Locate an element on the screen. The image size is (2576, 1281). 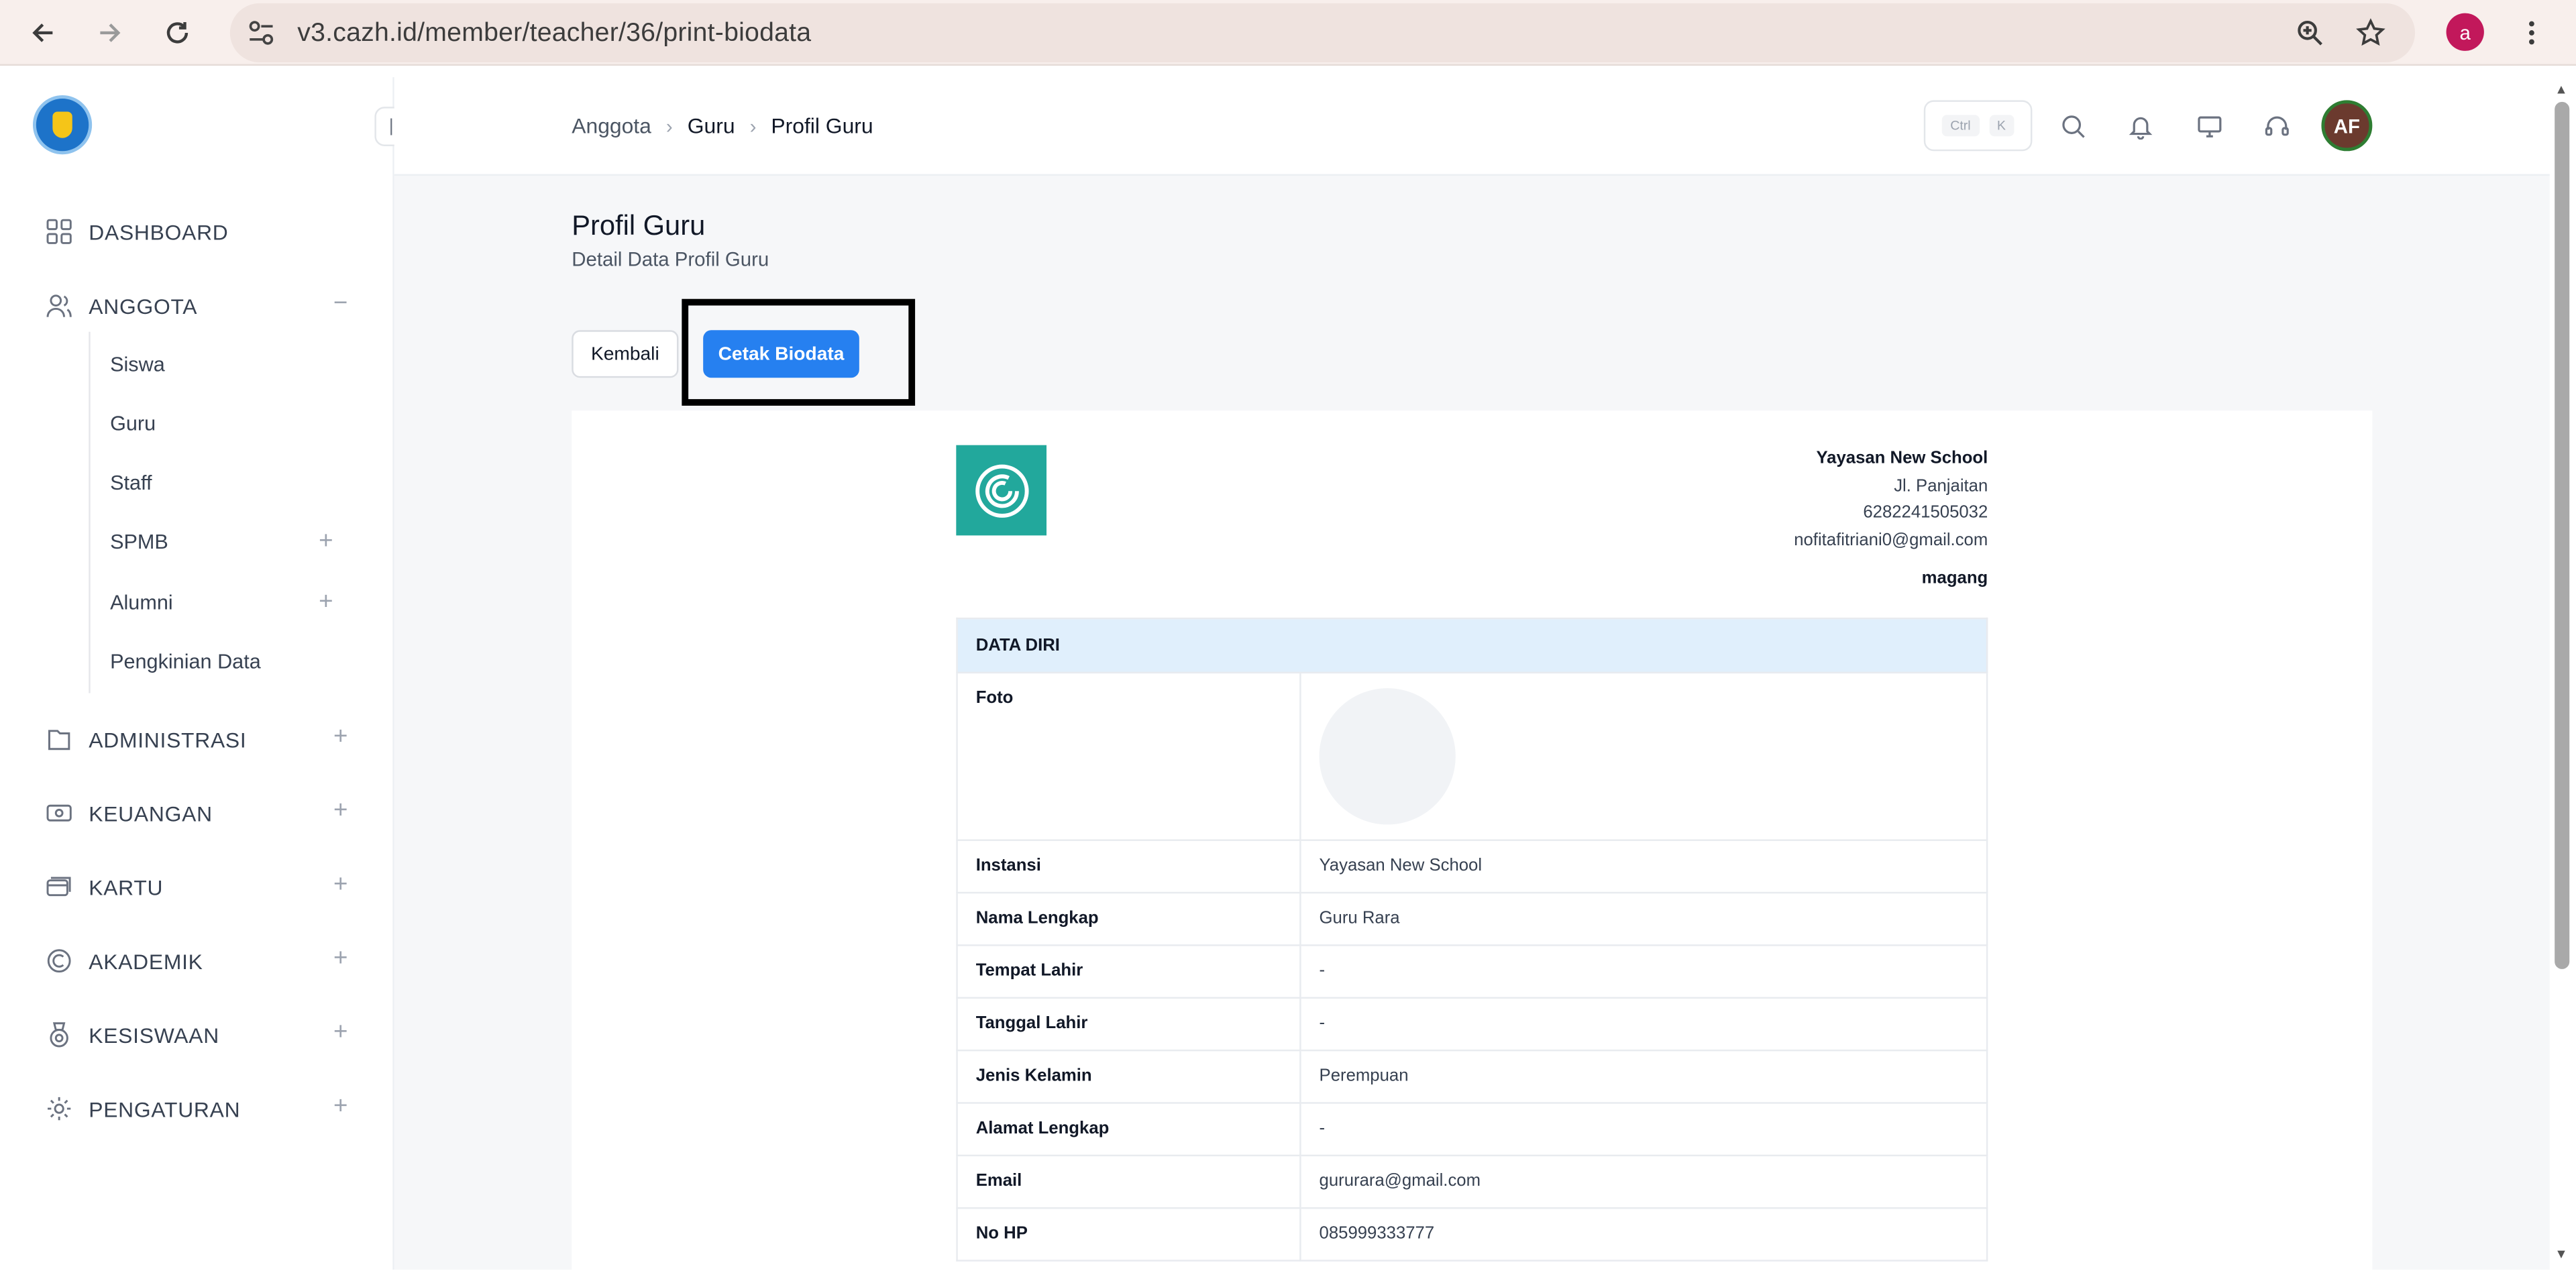
shortcut-k: K is located at coordinates (2001, 126).